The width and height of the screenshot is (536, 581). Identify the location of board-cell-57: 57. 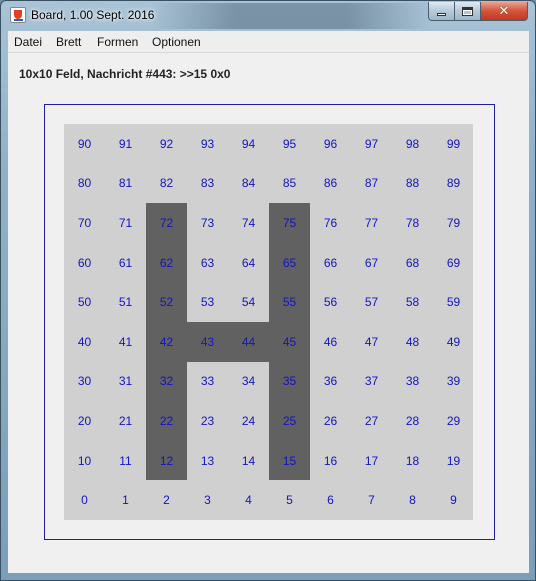
(371, 302).